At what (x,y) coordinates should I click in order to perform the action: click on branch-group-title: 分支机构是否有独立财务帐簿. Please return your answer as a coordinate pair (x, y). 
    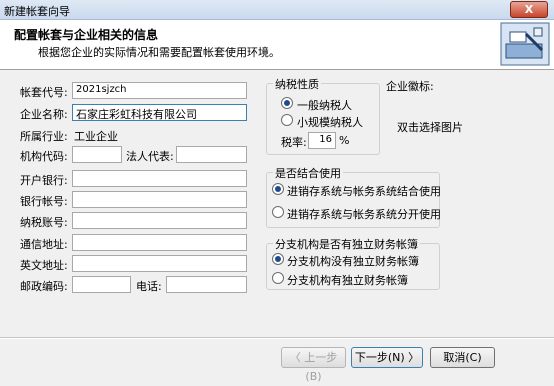
    Looking at the image, I should click on (346, 244).